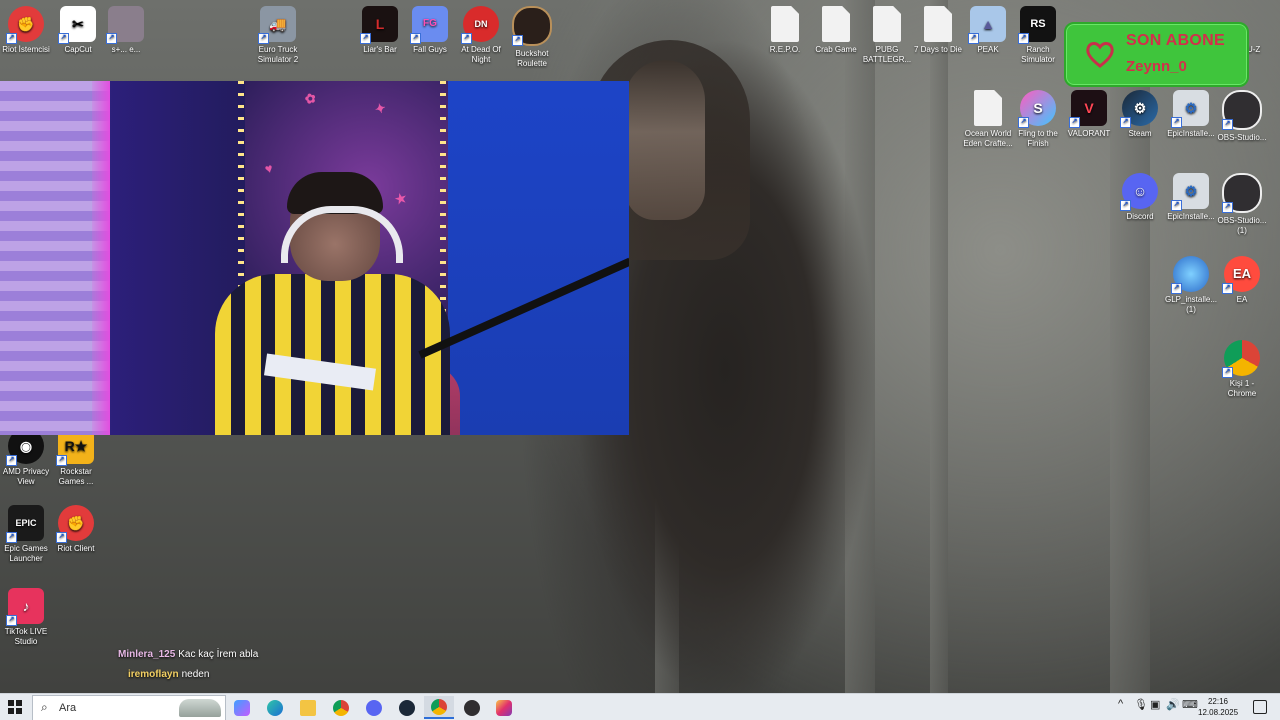 This screenshot has width=1280, height=720. Describe the element at coordinates (26, 49) in the screenshot. I see `desktop-icon-label: Riot İstemcisi` at that location.